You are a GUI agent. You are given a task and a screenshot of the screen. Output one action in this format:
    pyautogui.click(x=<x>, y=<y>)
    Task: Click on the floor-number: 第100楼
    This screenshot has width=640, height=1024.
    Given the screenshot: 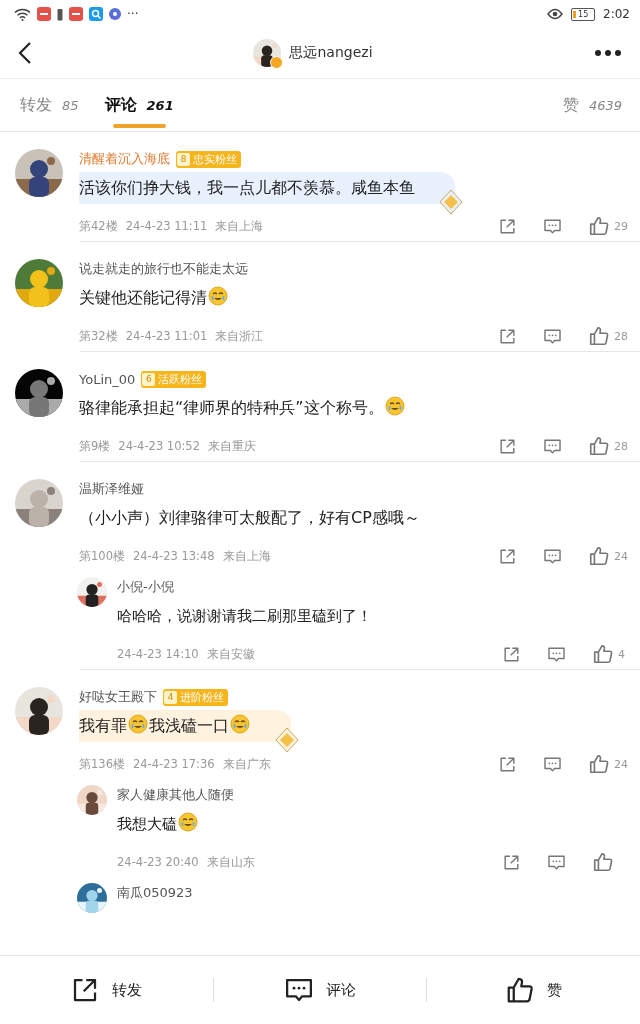 What is the action you would take?
    pyautogui.click(x=102, y=556)
    